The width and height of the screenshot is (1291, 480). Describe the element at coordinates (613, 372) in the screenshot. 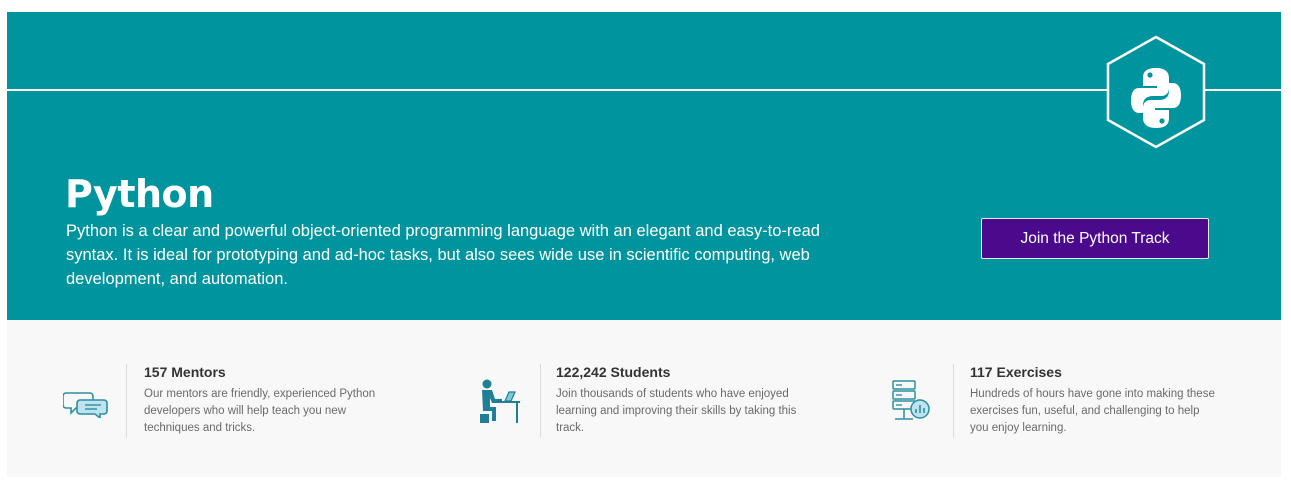

I see `stat-heading: 122,242 Students` at that location.